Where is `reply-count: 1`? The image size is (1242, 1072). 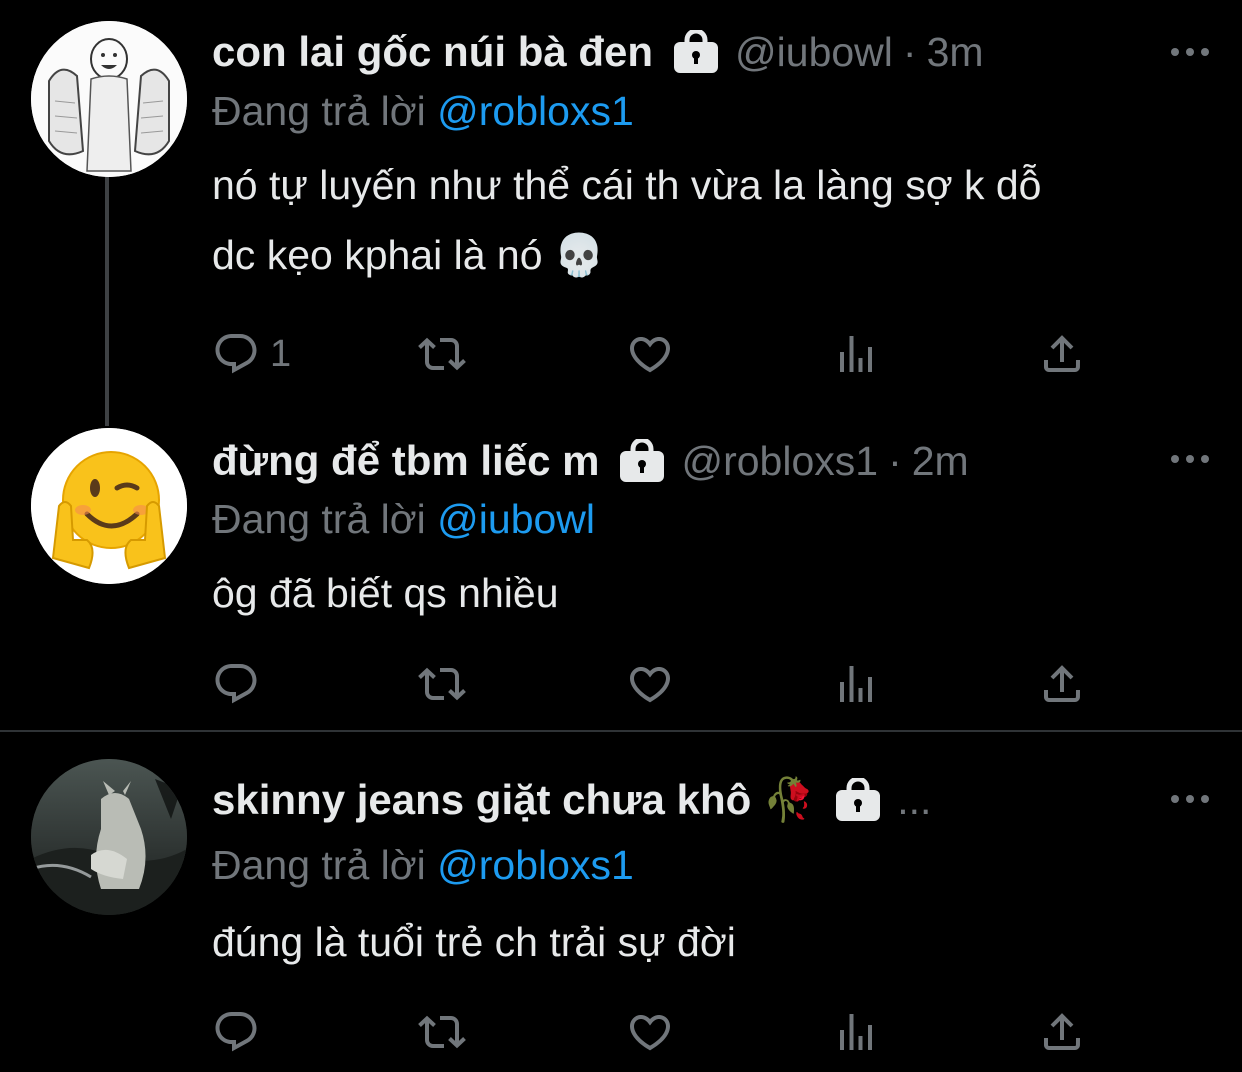 reply-count: 1 is located at coordinates (281, 353).